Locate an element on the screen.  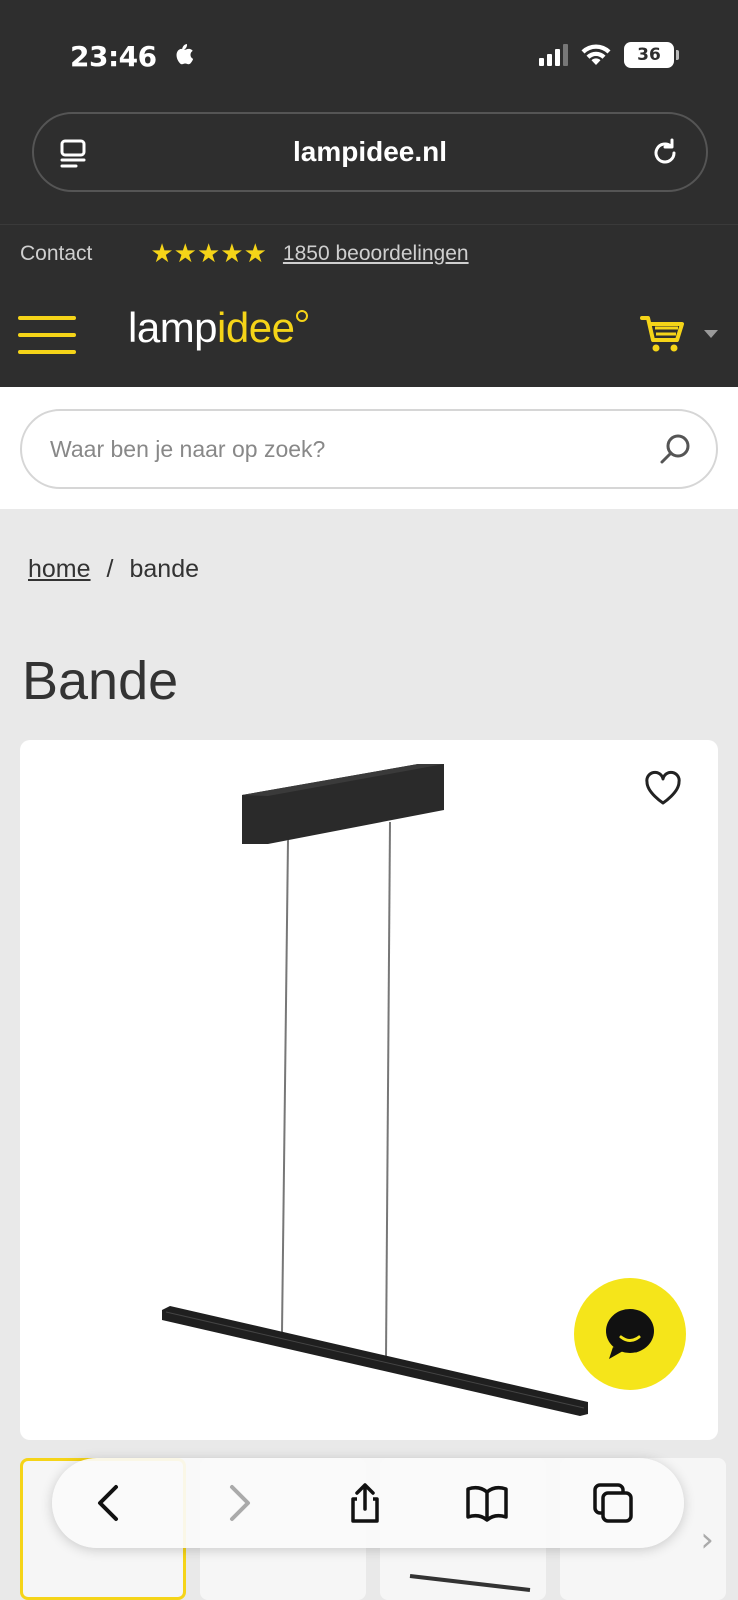
logo-text-part1: lamp is located at coordinates (173, 327).